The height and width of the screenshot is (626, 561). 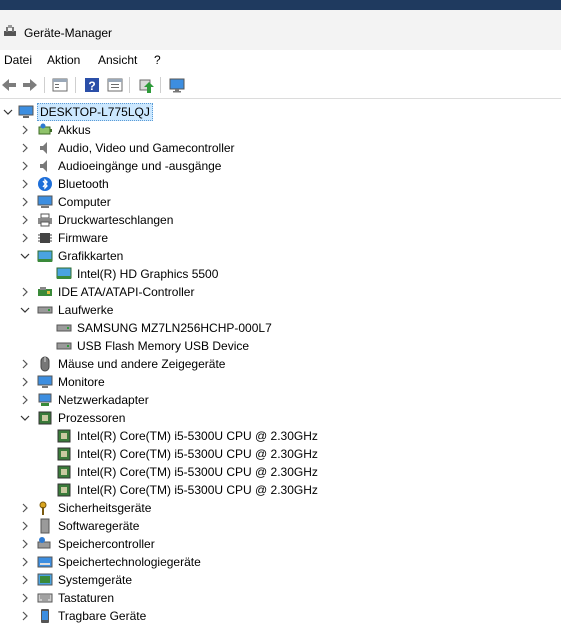 What do you see at coordinates (163, 346) in the screenshot?
I see `tree-item-label: USB Flash Memory USB Device` at bounding box center [163, 346].